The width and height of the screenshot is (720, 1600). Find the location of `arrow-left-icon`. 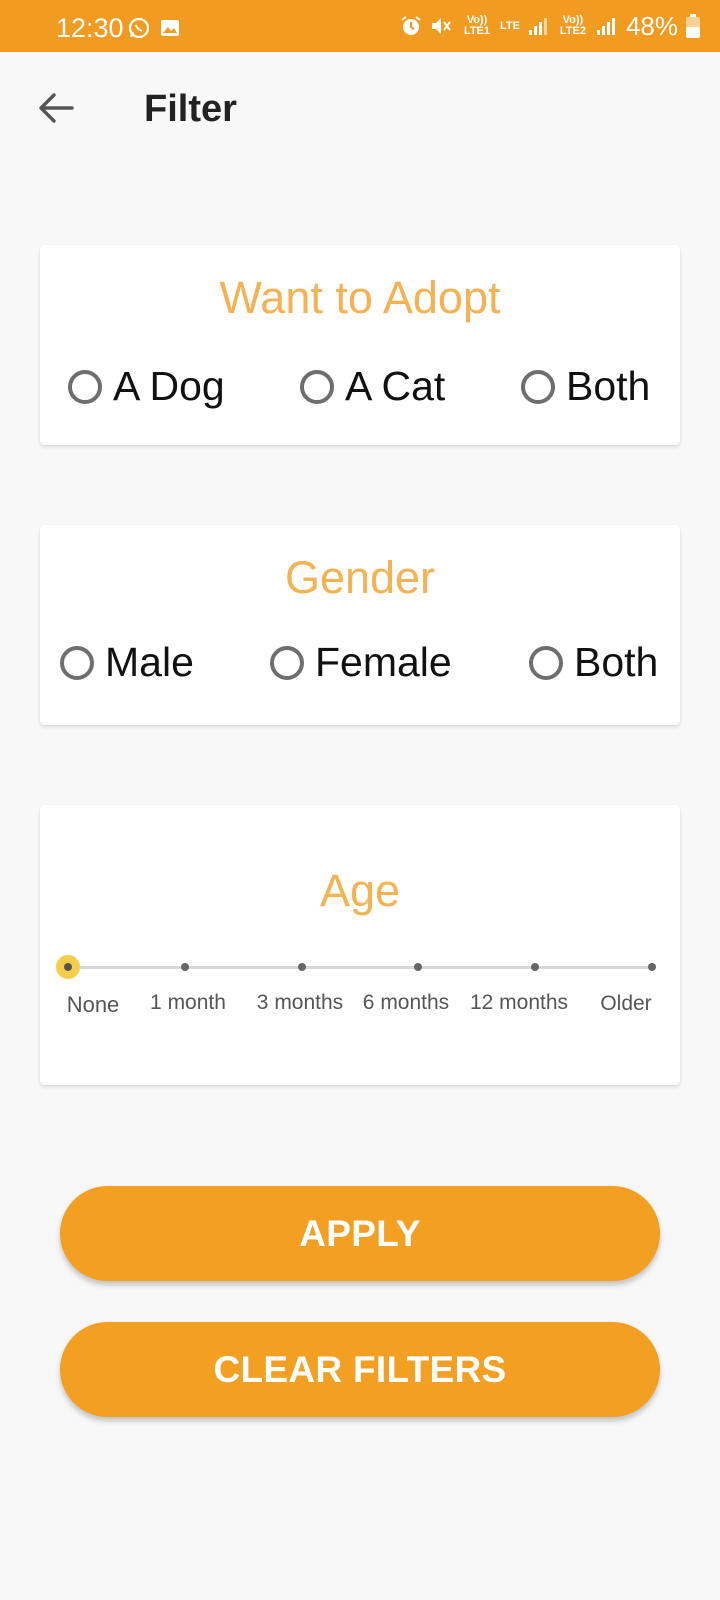

arrow-left-icon is located at coordinates (56, 110).